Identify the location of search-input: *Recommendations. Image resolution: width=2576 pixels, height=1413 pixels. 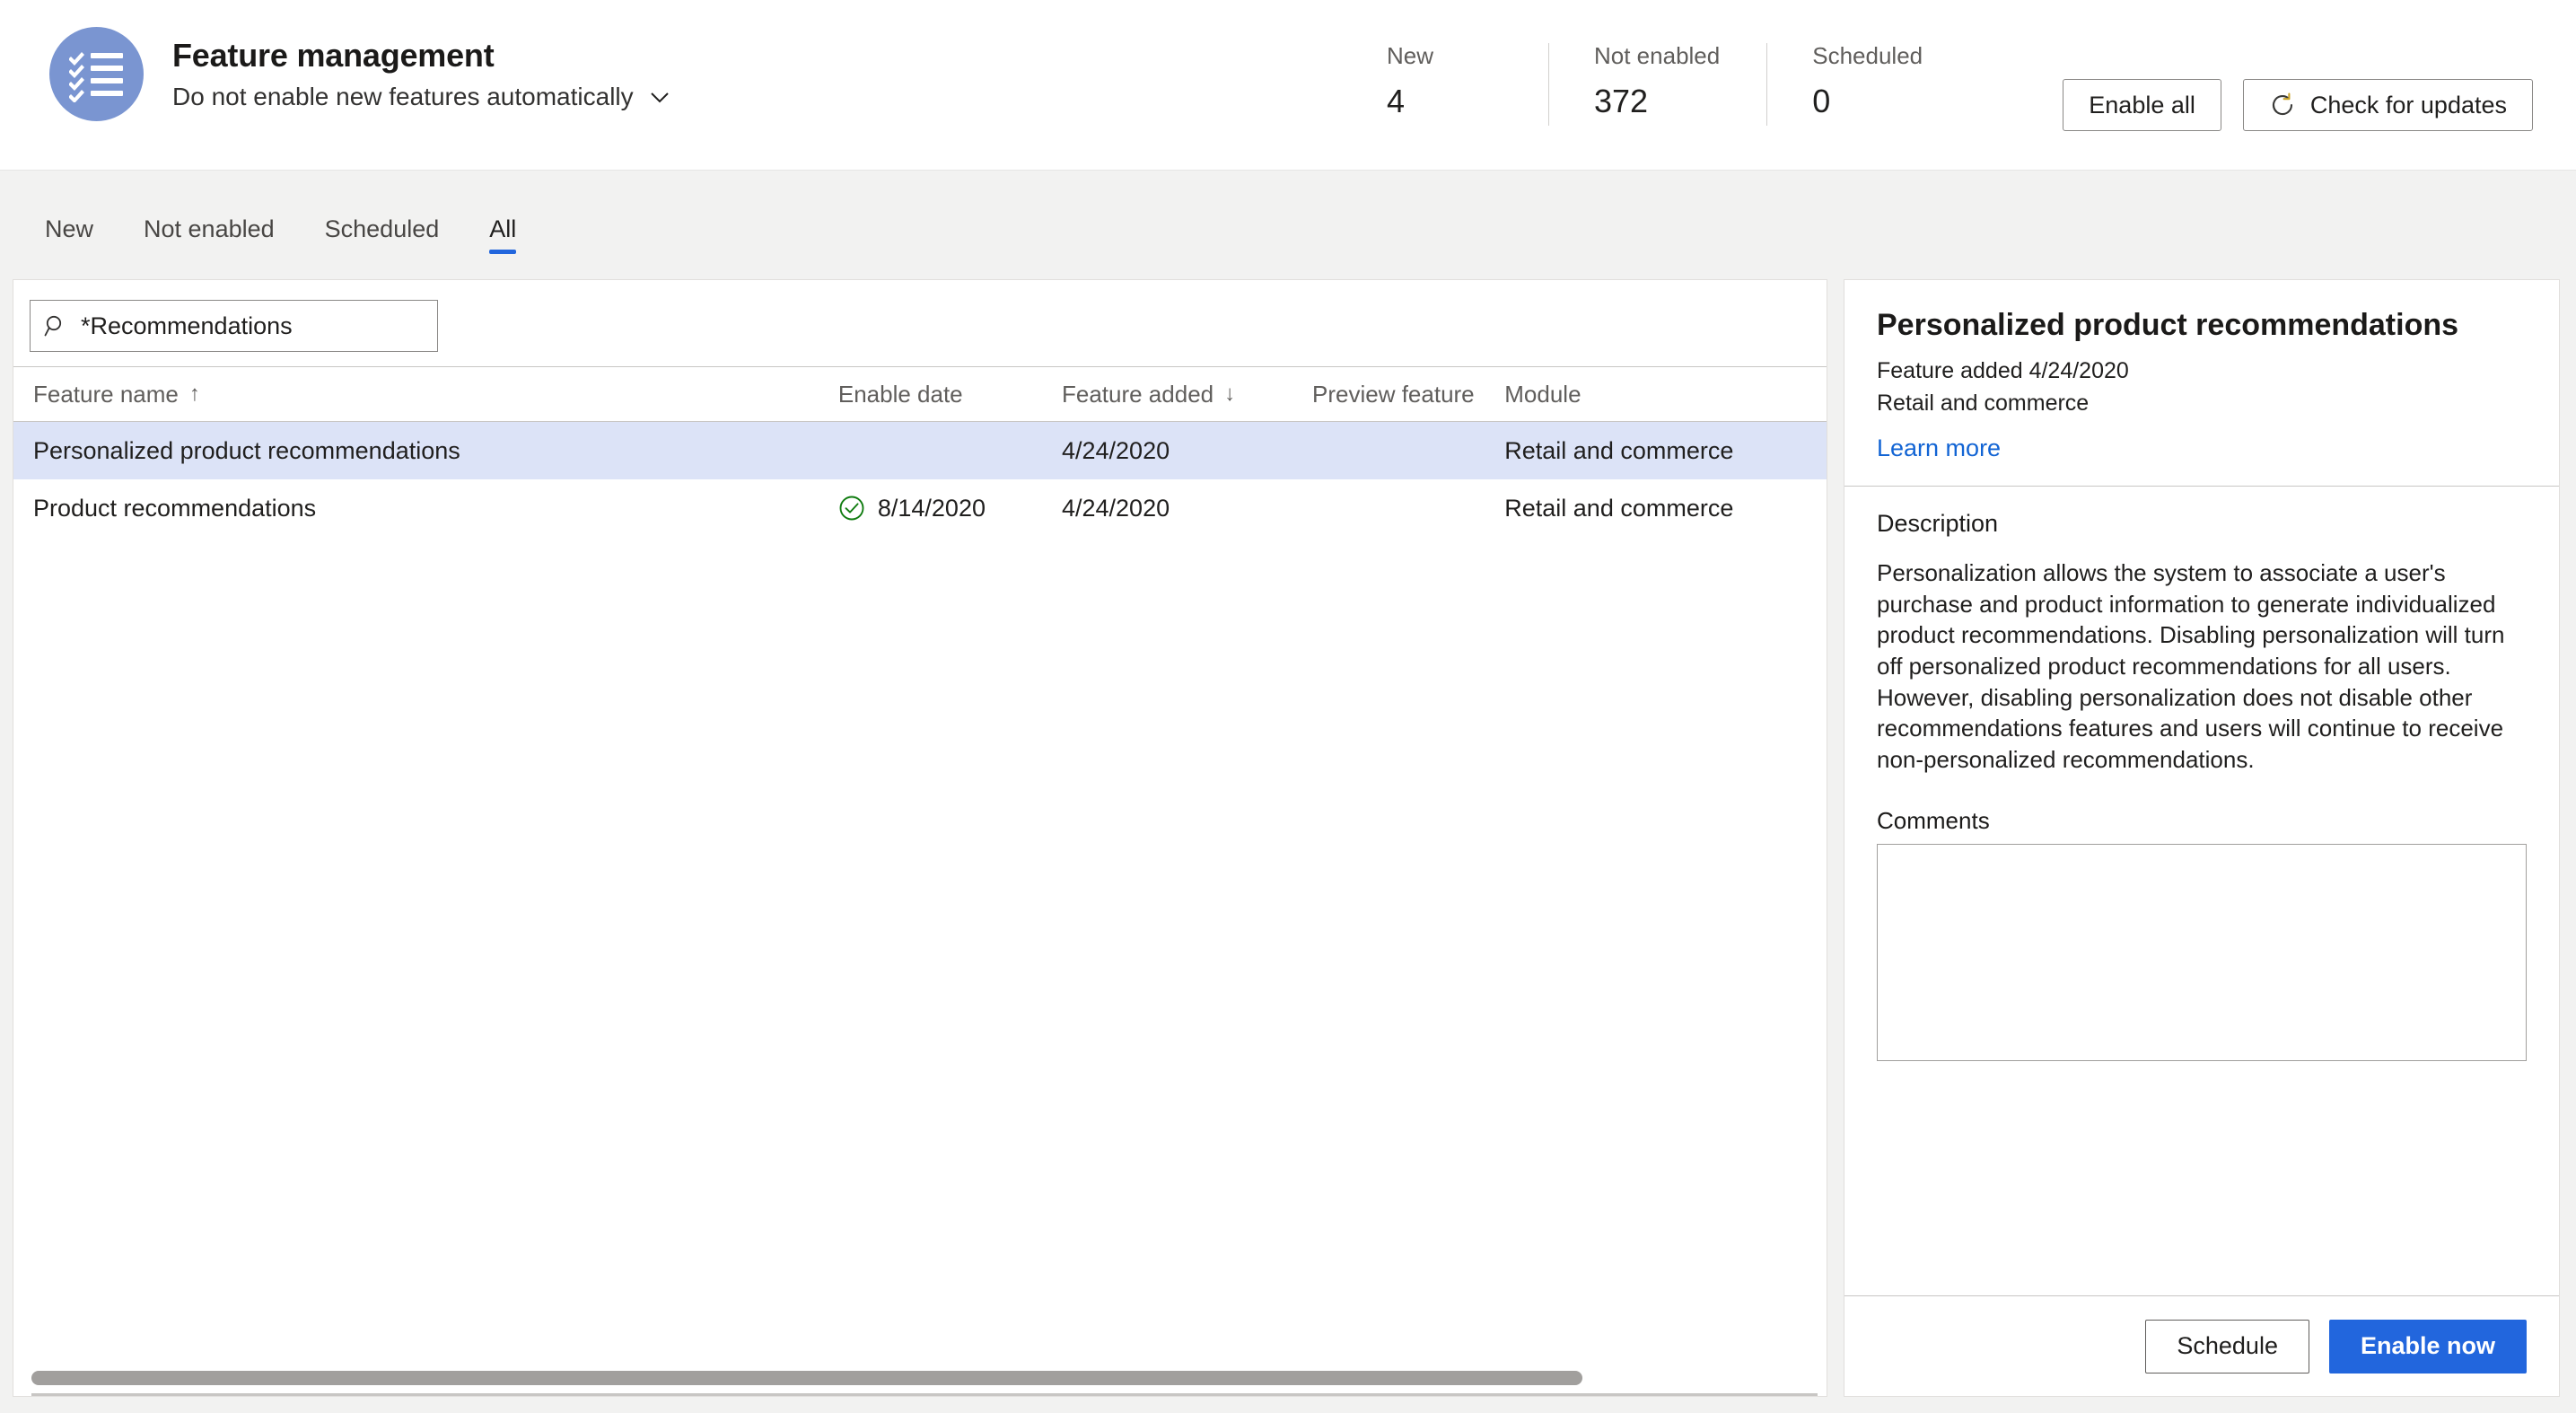
(234, 326).